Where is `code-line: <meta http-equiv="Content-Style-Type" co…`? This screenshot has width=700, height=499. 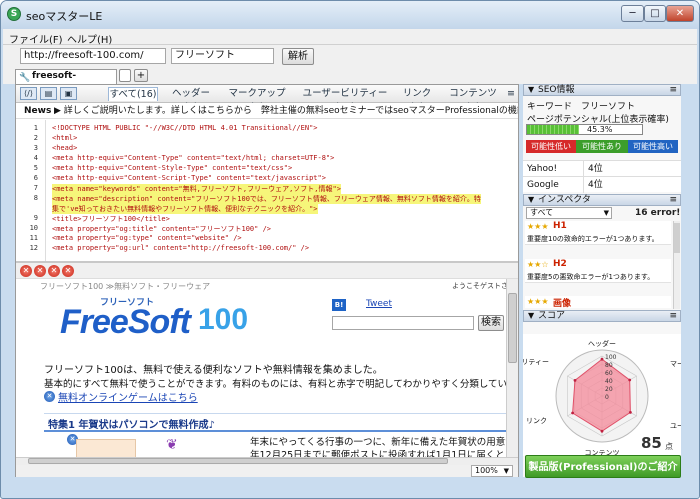
code-line: <meta http-equiv="Content-Style-Type" co… is located at coordinates (172, 168).